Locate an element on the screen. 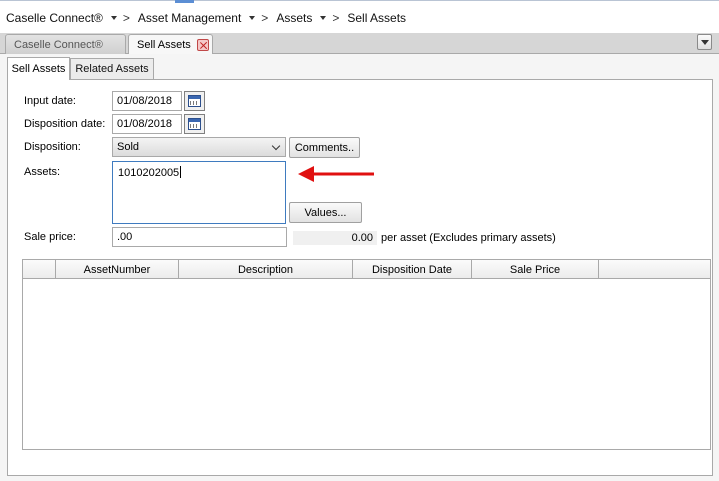 The height and width of the screenshot is (481, 719). column-header-asset-number: AssetNumber is located at coordinates (117, 269).